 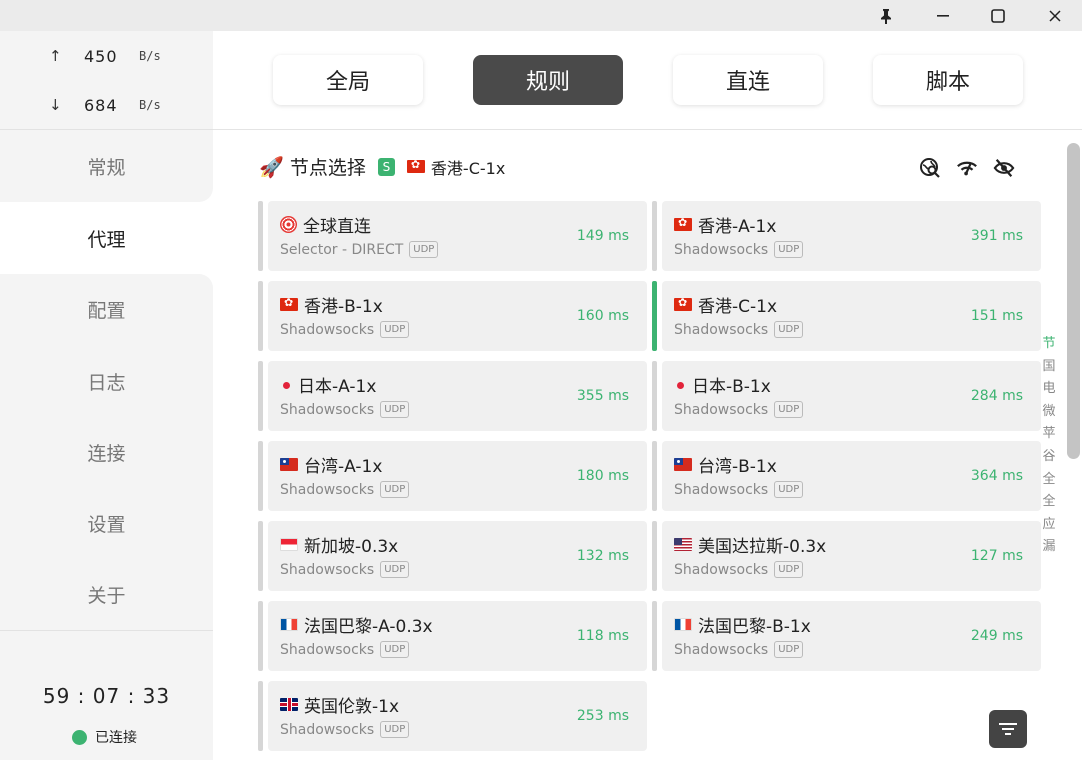 I want to click on location-search-icon, so click(x=930, y=168).